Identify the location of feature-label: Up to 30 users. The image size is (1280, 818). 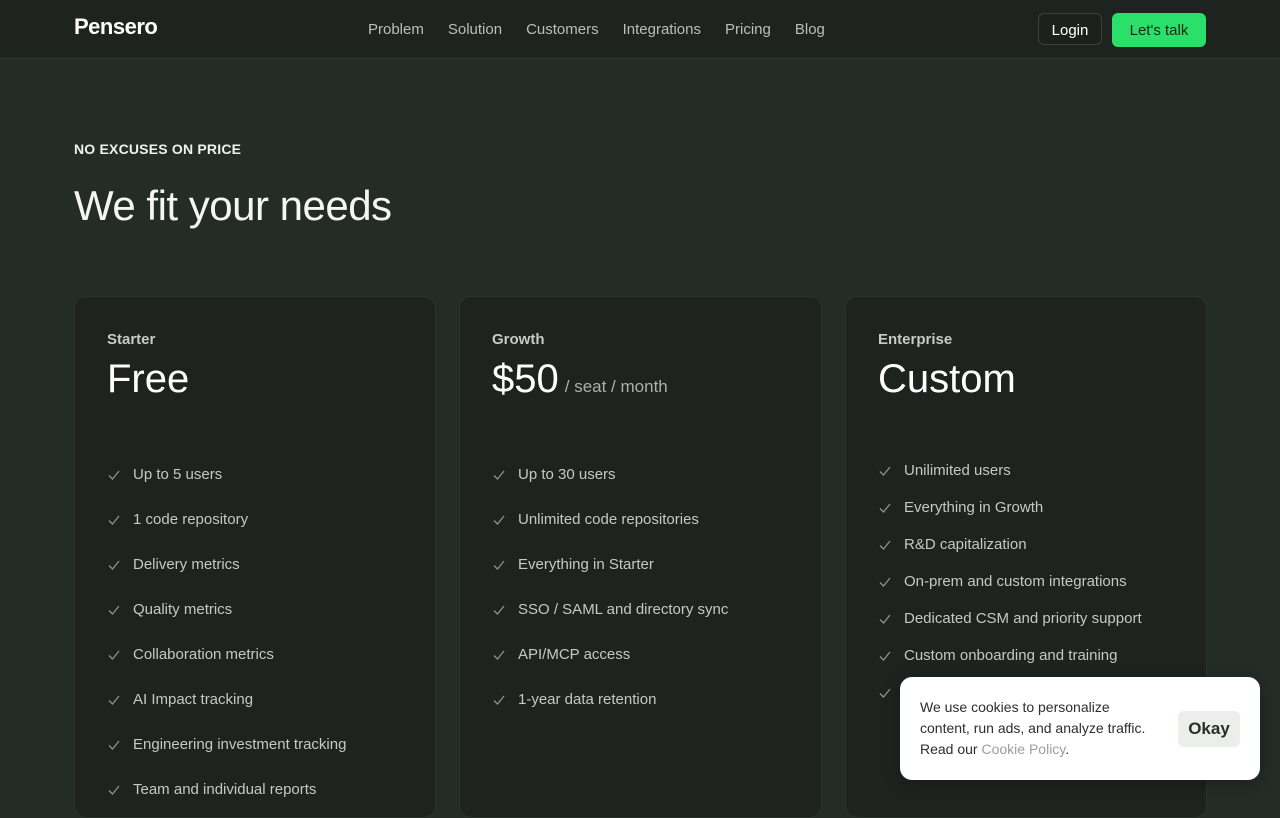
(567, 474).